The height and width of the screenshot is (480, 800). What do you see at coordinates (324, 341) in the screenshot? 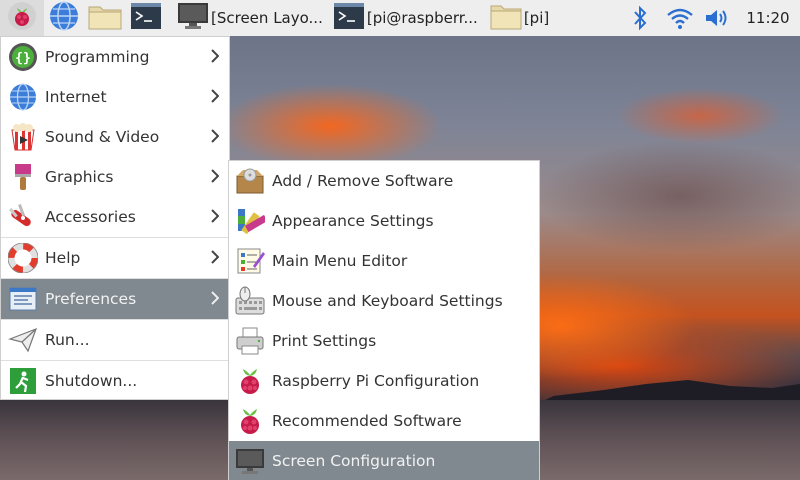
I see `menu-item-label: Print Settings` at bounding box center [324, 341].